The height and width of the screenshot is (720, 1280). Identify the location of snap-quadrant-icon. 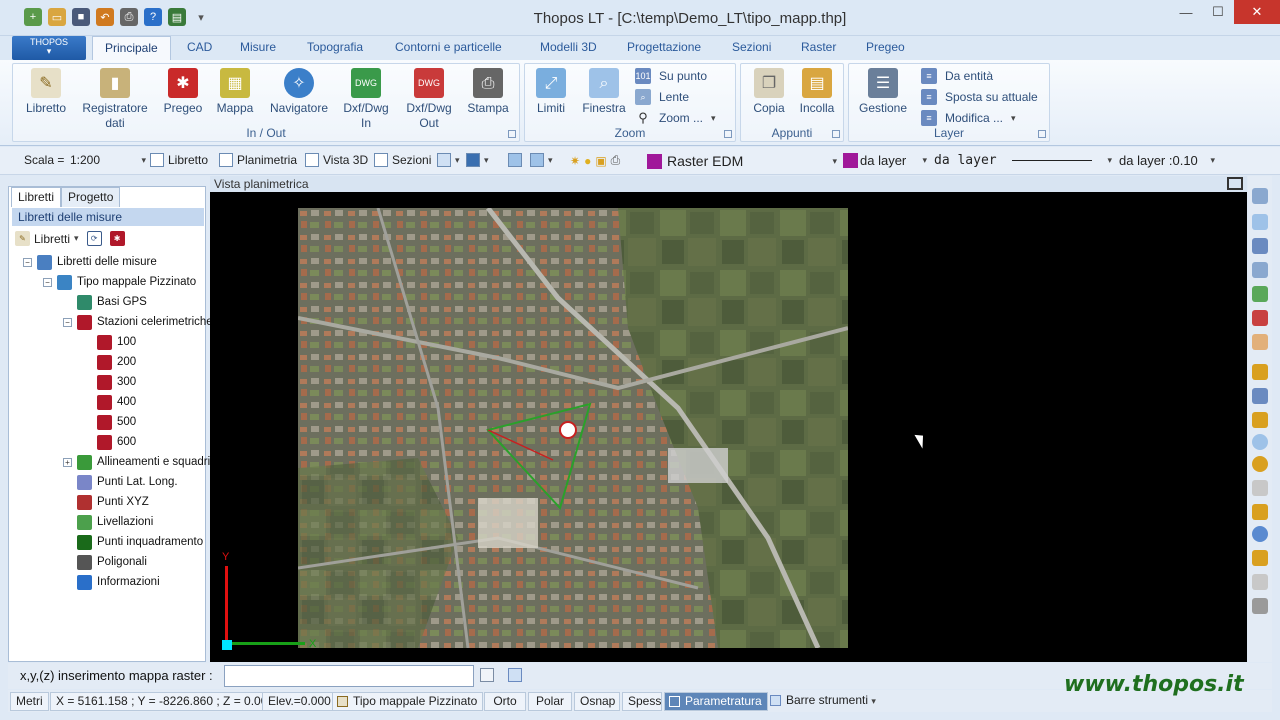
(1260, 464).